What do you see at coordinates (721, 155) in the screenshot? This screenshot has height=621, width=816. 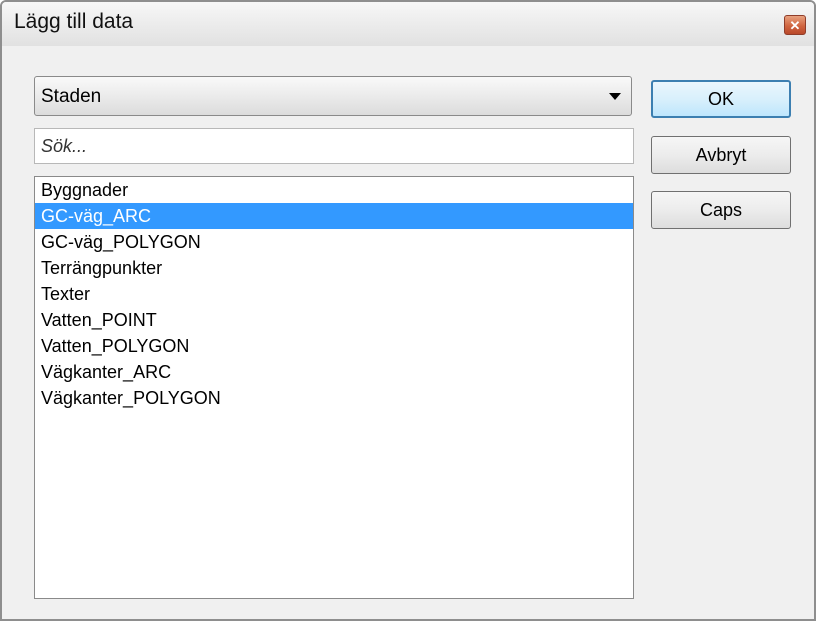 I see `cancel-button: Avbryt` at bounding box center [721, 155].